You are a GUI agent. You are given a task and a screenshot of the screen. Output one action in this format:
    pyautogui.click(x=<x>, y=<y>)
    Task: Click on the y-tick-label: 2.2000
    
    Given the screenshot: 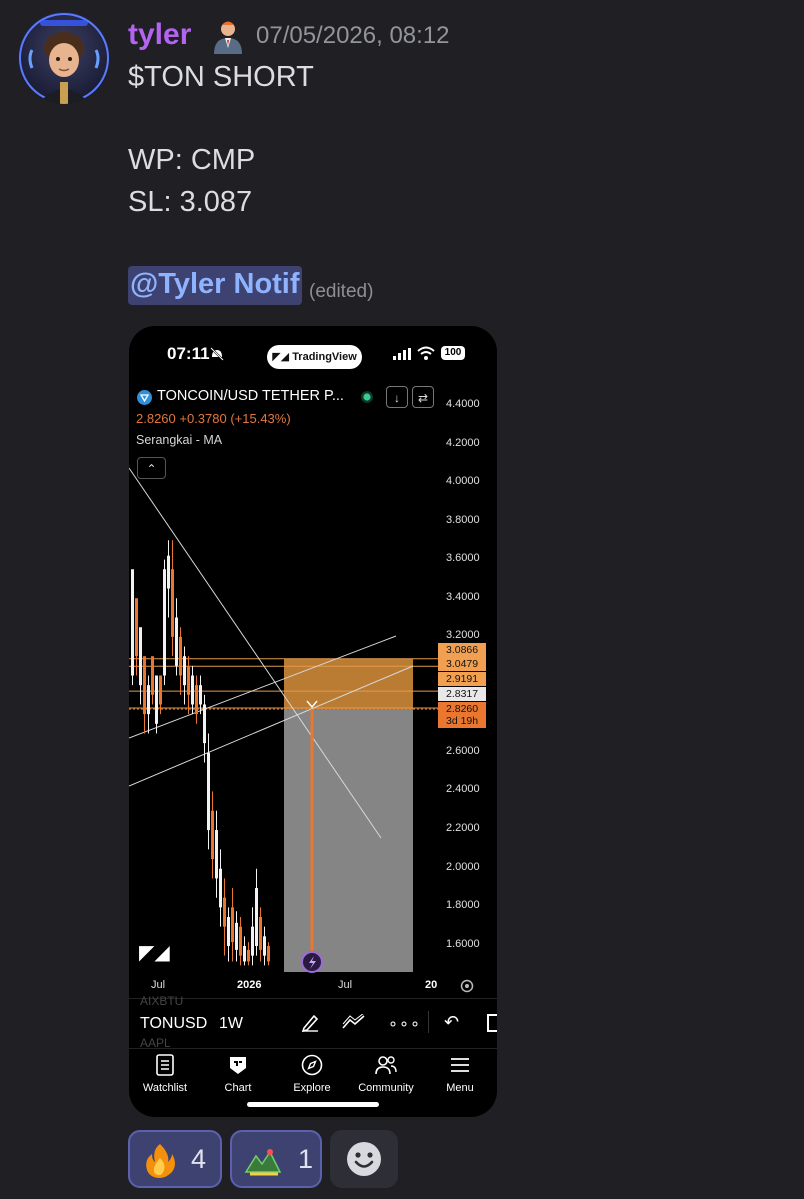 What is the action you would take?
    pyautogui.click(x=463, y=828)
    